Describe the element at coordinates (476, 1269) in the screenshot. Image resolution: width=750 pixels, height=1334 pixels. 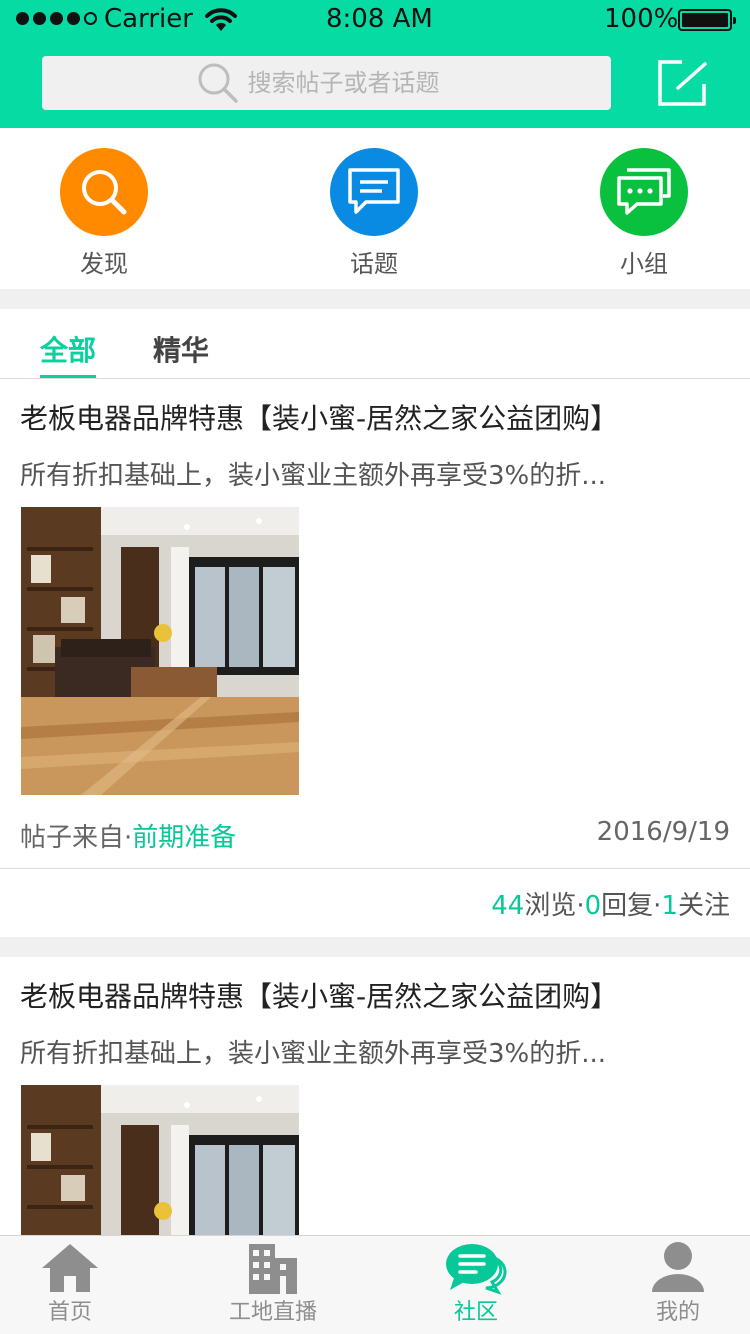
I see `community-chat-icon` at that location.